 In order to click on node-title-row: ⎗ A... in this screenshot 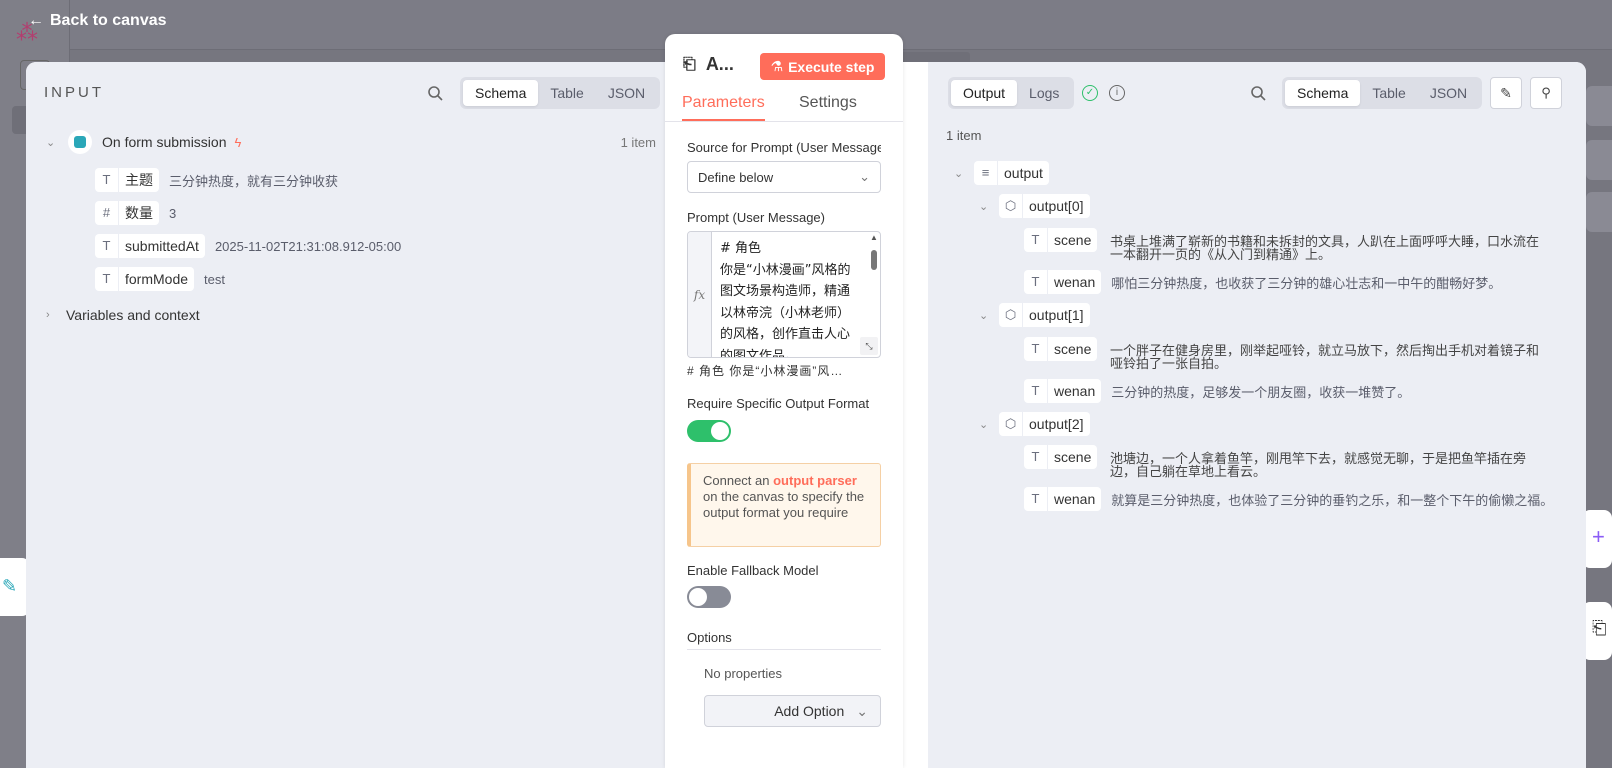, I will do `click(708, 64)`.